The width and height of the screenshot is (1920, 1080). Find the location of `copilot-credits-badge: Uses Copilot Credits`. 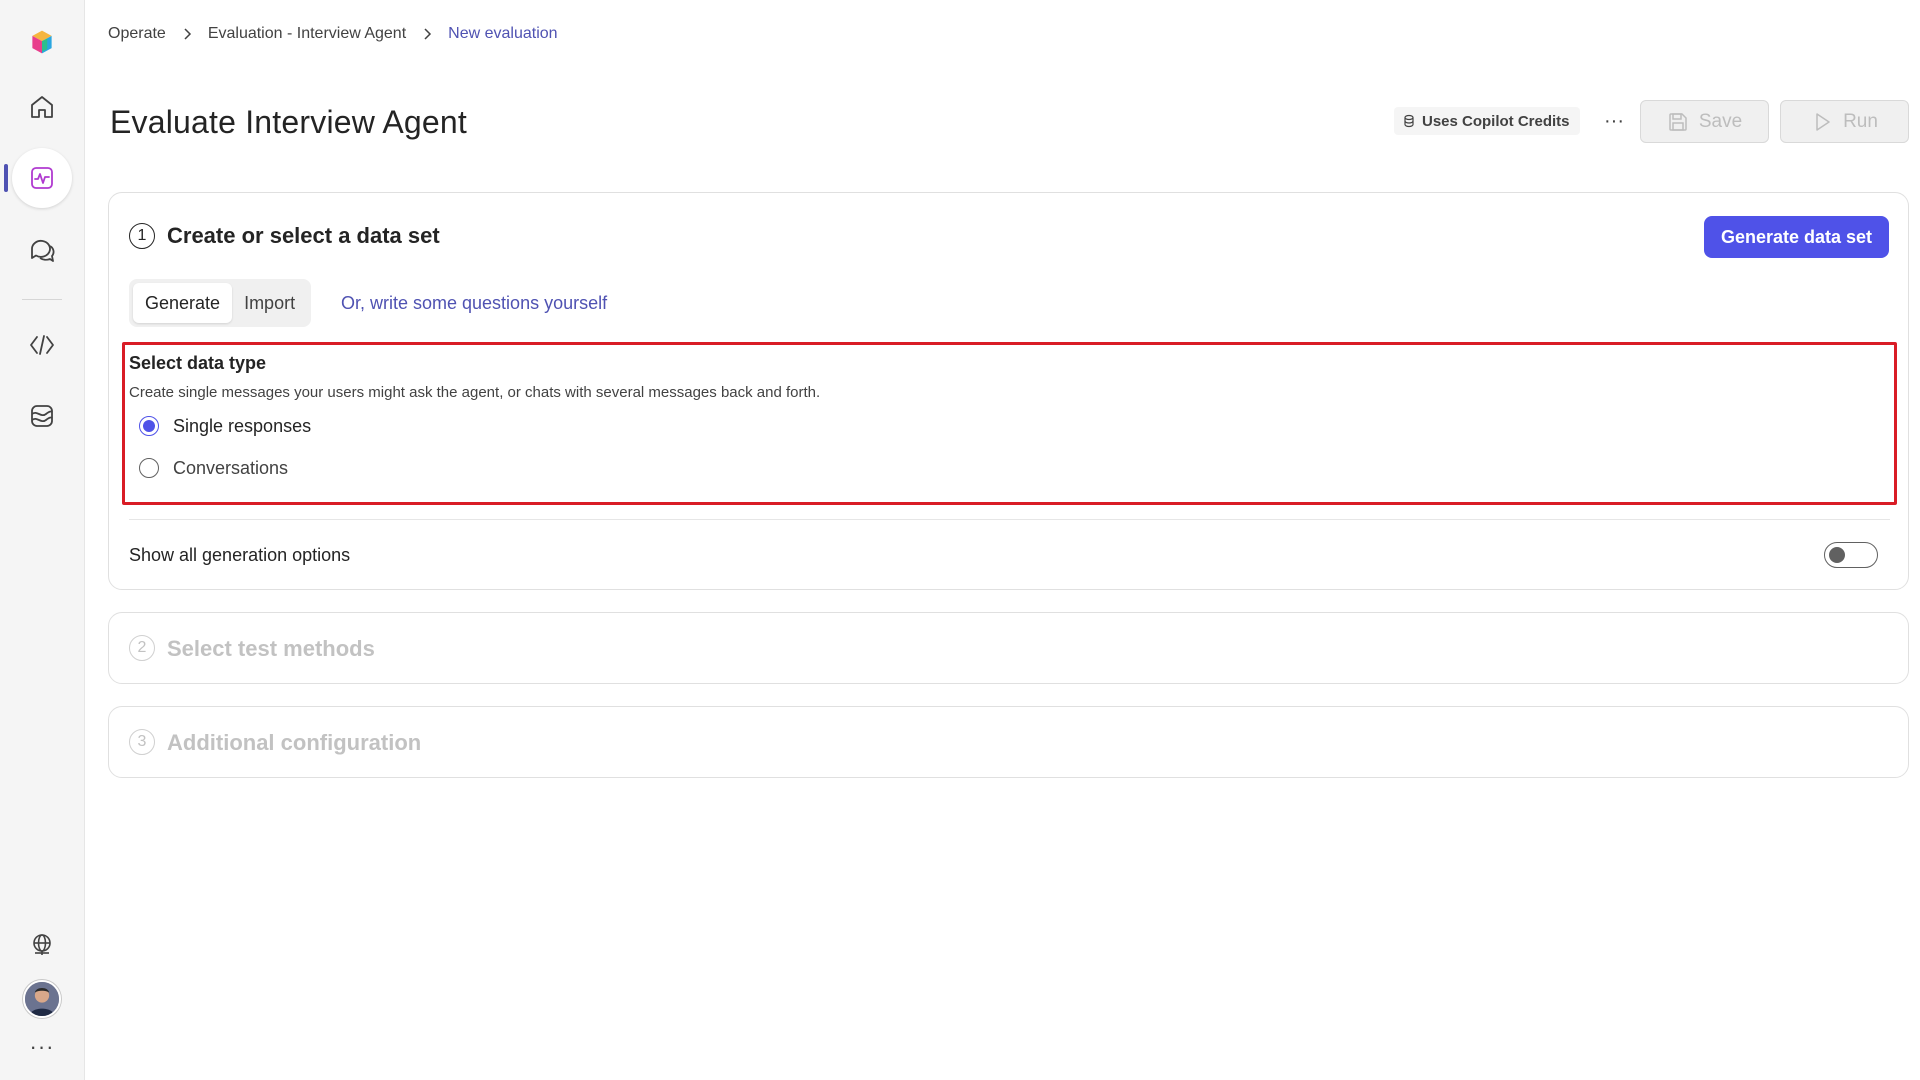

copilot-credits-badge: Uses Copilot Credits is located at coordinates (1487, 121).